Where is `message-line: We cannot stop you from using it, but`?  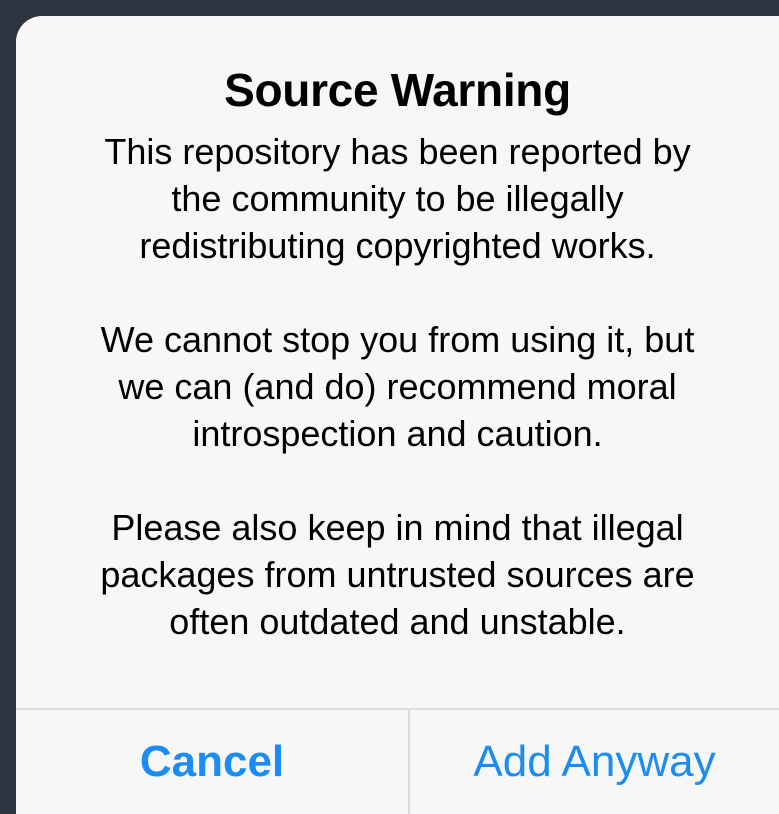 message-line: We cannot stop you from using it, but is located at coordinates (397, 339).